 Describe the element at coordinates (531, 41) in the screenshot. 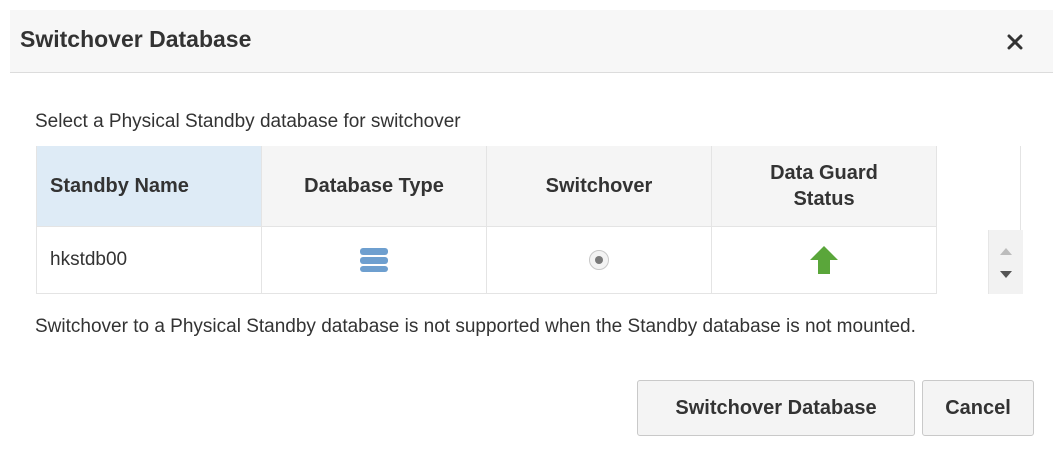

I see `dialog-titlebar: Switchover Database` at that location.